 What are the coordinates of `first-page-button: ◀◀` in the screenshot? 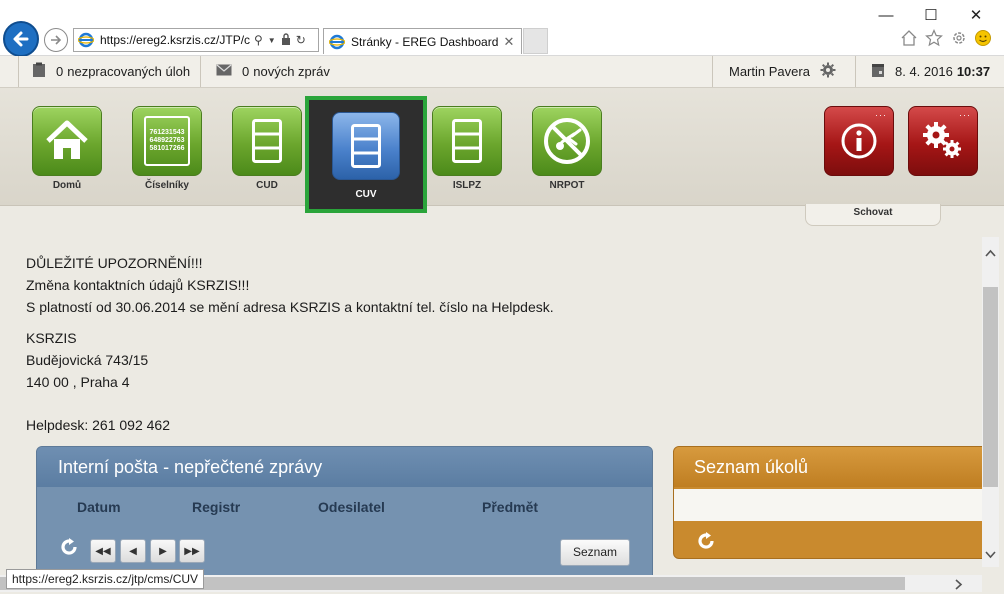 It's located at (103, 551).